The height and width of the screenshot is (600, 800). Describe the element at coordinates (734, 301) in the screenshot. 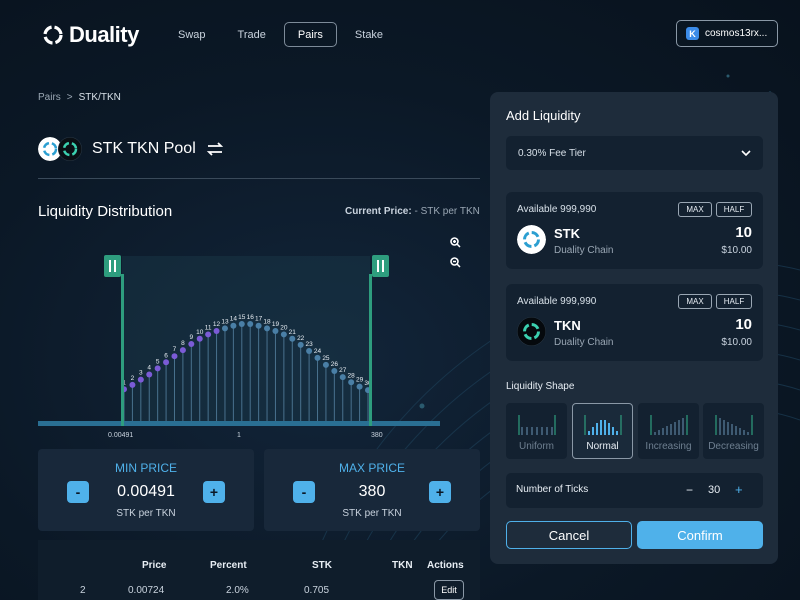

I see `tkn-half-button: HALF` at that location.